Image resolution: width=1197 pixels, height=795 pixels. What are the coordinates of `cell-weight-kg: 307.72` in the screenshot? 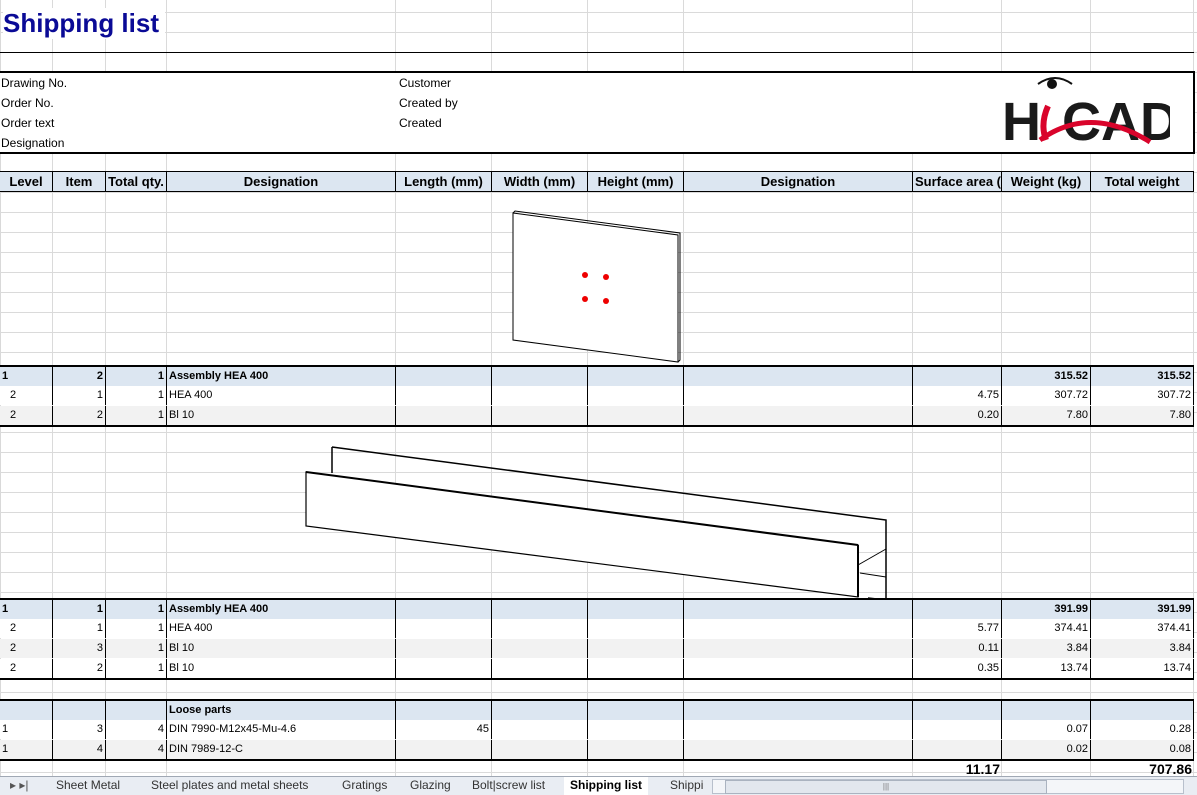 It's located at (1046, 395).